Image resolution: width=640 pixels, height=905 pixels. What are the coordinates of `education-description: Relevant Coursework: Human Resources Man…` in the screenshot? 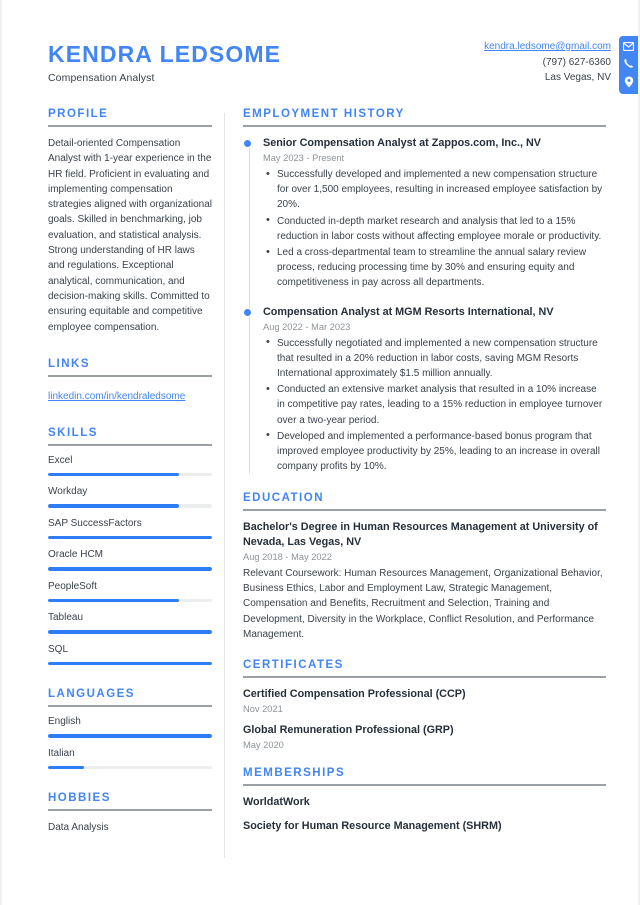 It's located at (423, 603).